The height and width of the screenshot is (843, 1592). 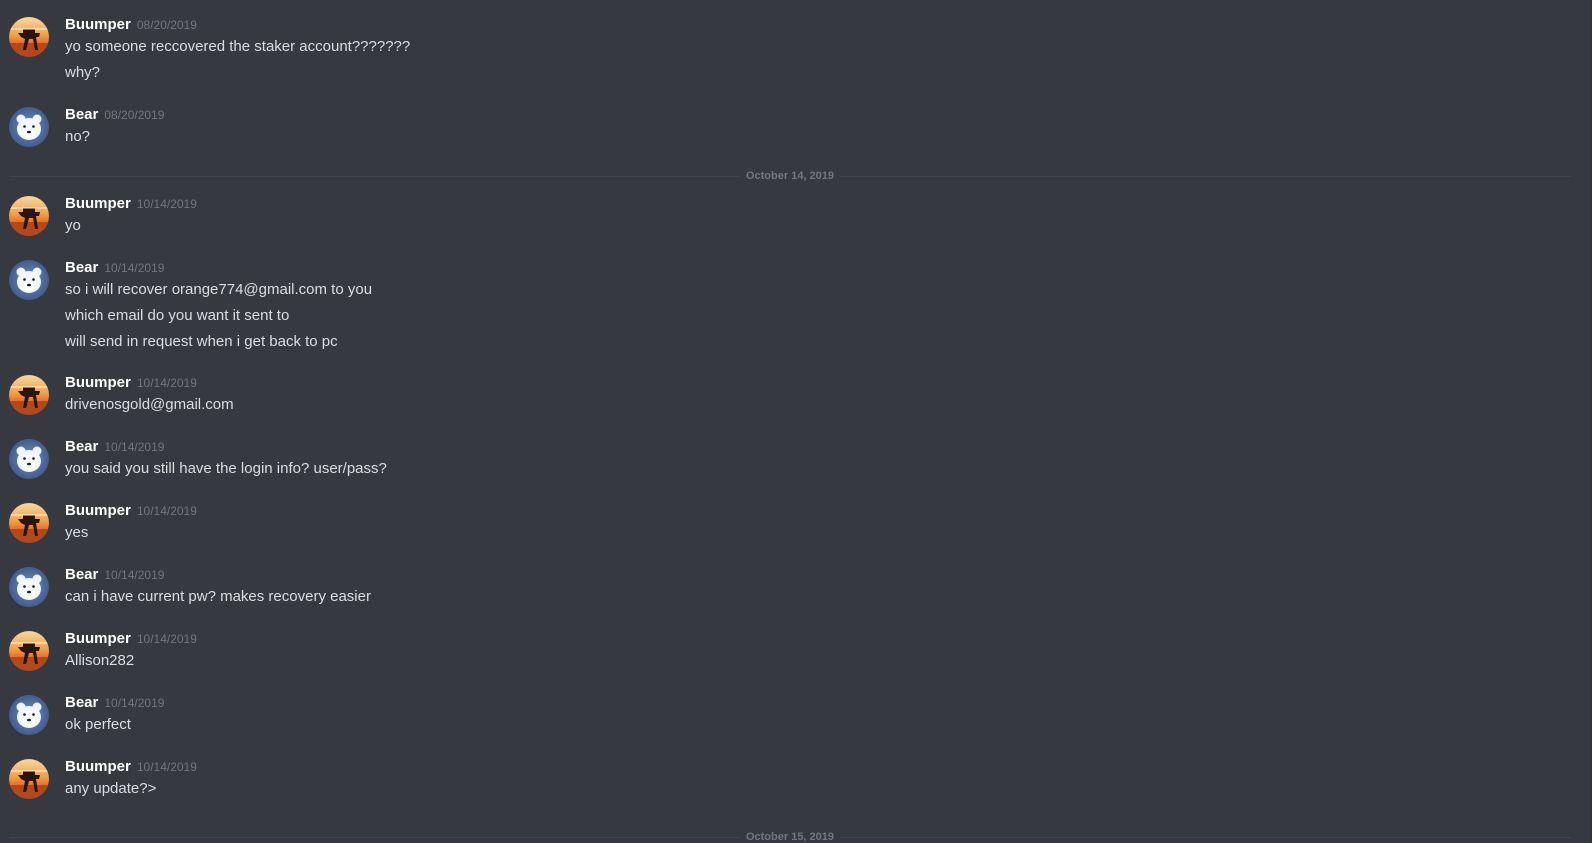 I want to click on date-divider: October 15, 2019, so click(x=790, y=837).